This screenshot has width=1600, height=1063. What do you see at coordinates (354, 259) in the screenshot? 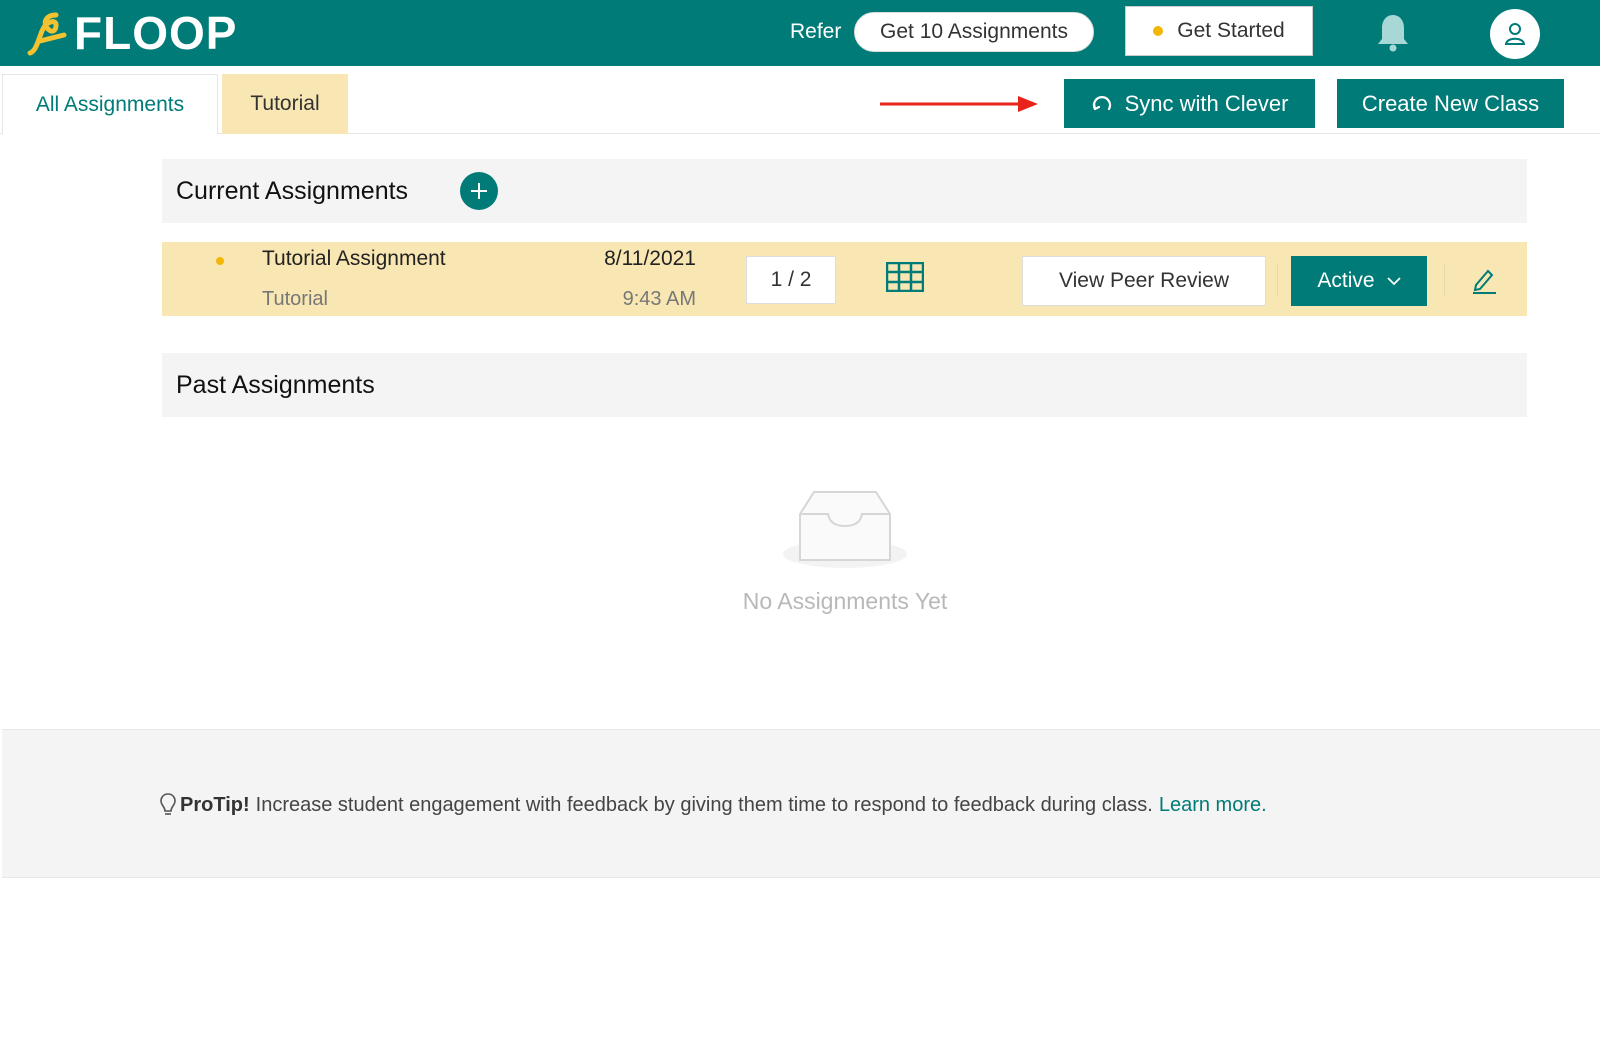
I see `assignment-title: Tutorial Assignment` at bounding box center [354, 259].